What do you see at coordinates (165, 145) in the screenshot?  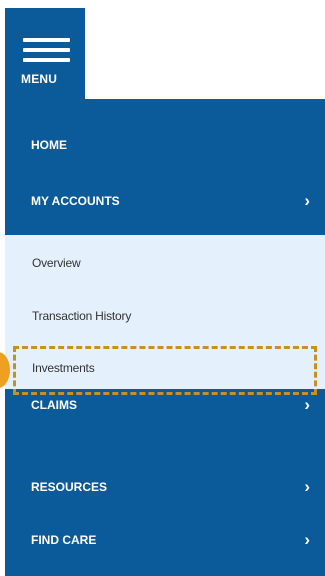 I see `nav-item-home: HOME` at bounding box center [165, 145].